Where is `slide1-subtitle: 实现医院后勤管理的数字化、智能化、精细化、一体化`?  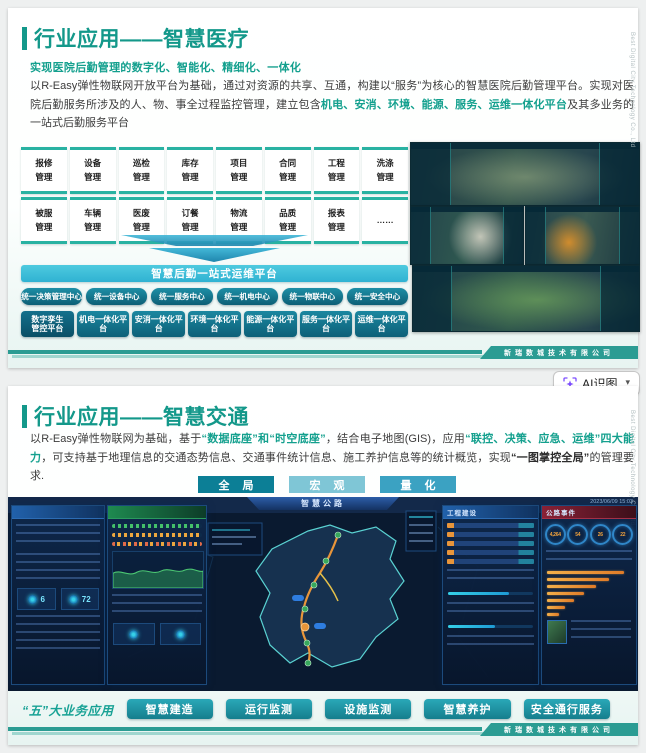
slide1-subtitle: 实现医院后勤管理的数字化、智能化、精细化、一体化 is located at coordinates (166, 68).